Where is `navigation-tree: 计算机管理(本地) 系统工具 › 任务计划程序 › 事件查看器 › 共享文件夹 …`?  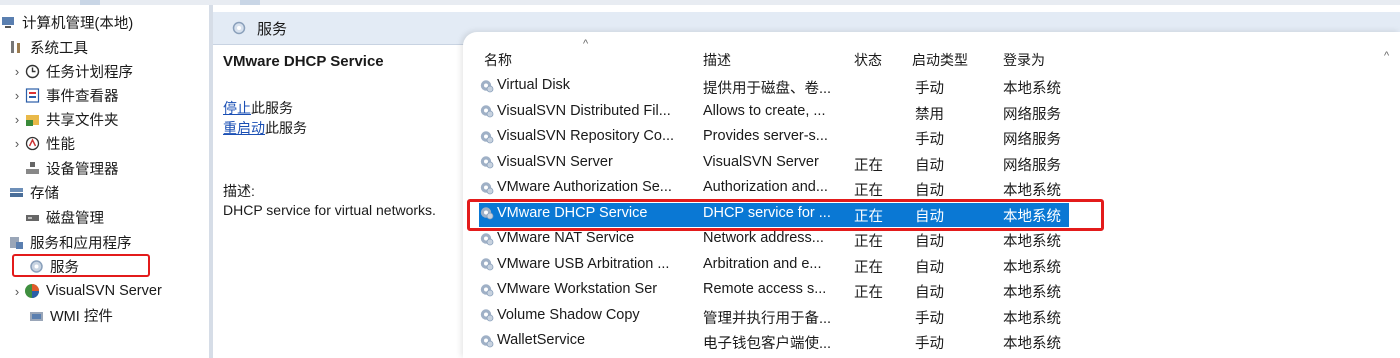 navigation-tree: 计算机管理(本地) 系统工具 › 任务计划程序 › 事件查看器 › 共享文件夹 … is located at coordinates (104, 181).